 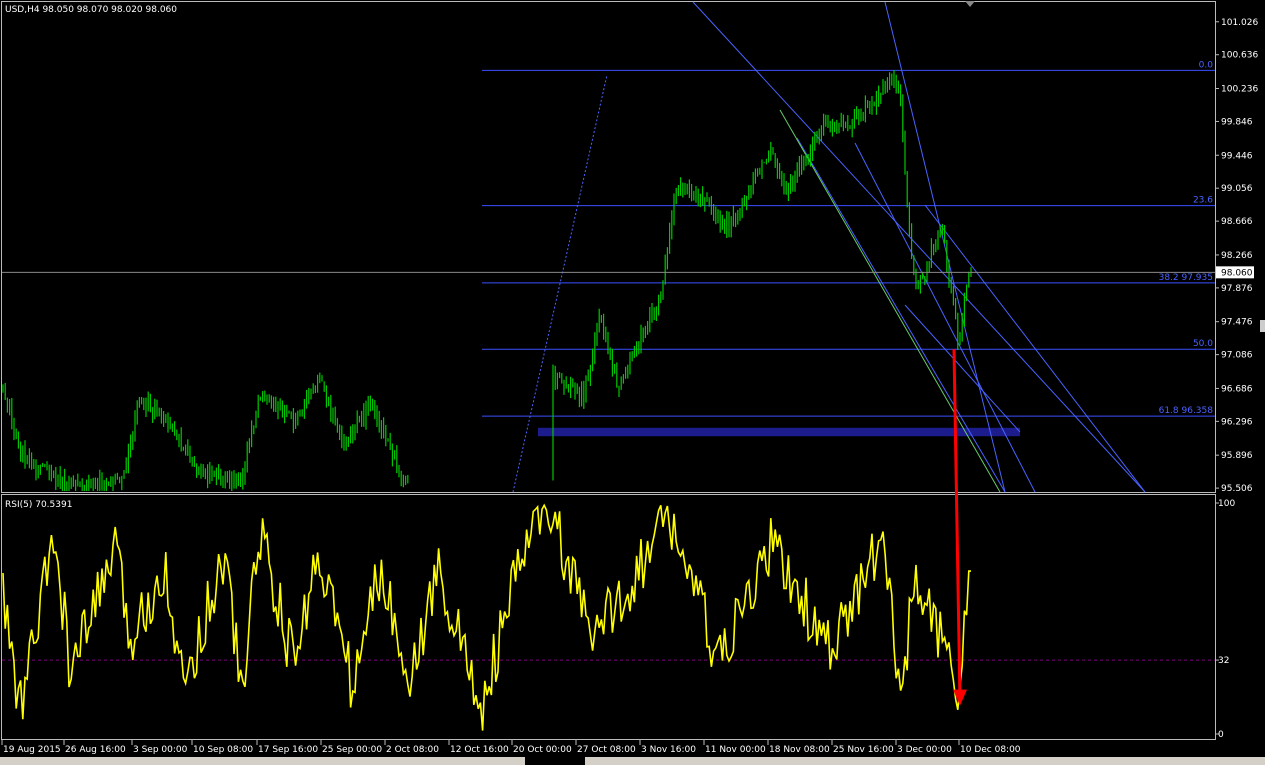 I want to click on time-tick-label: 3 Nov 16:00, so click(x=668, y=750).